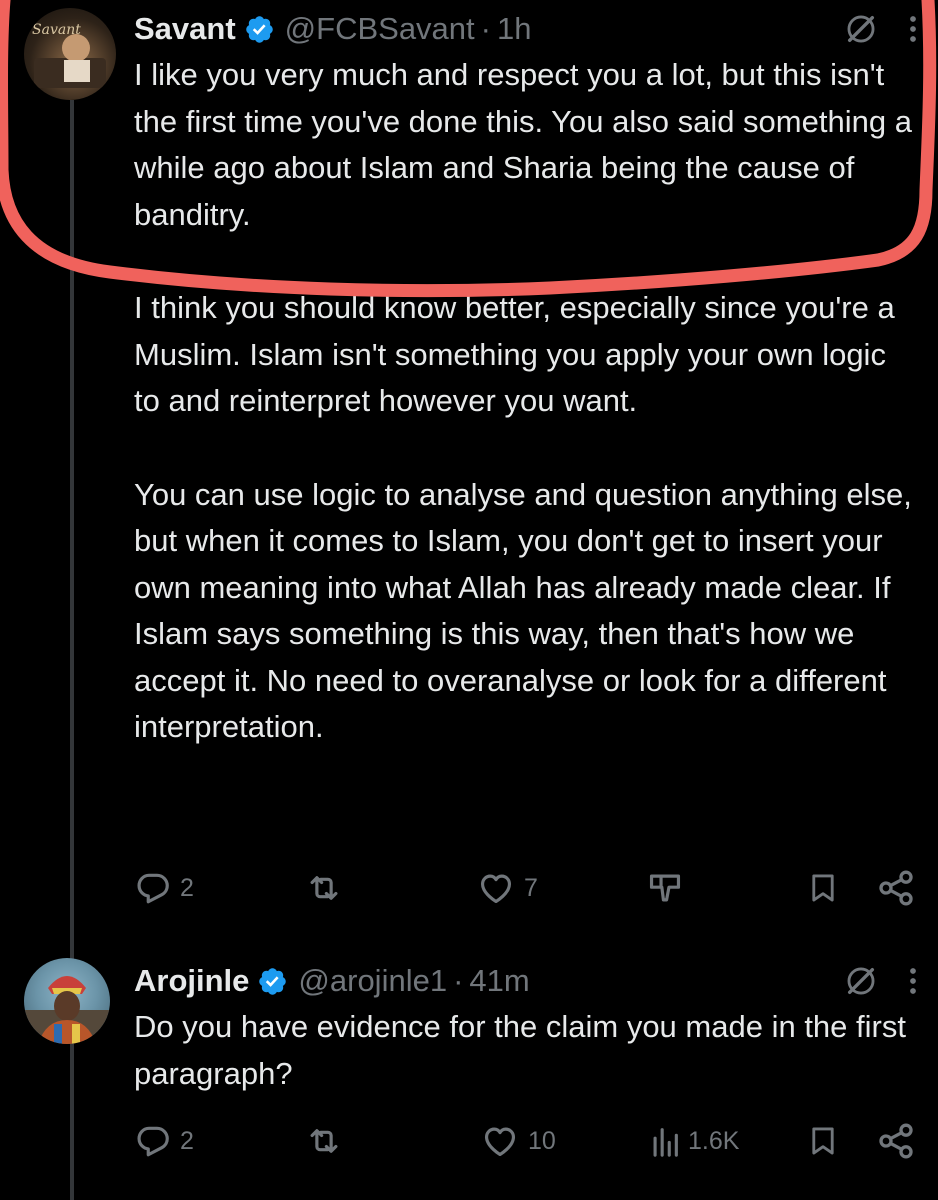 The width and height of the screenshot is (938, 1200). I want to click on like-button: 7, so click(507, 888).